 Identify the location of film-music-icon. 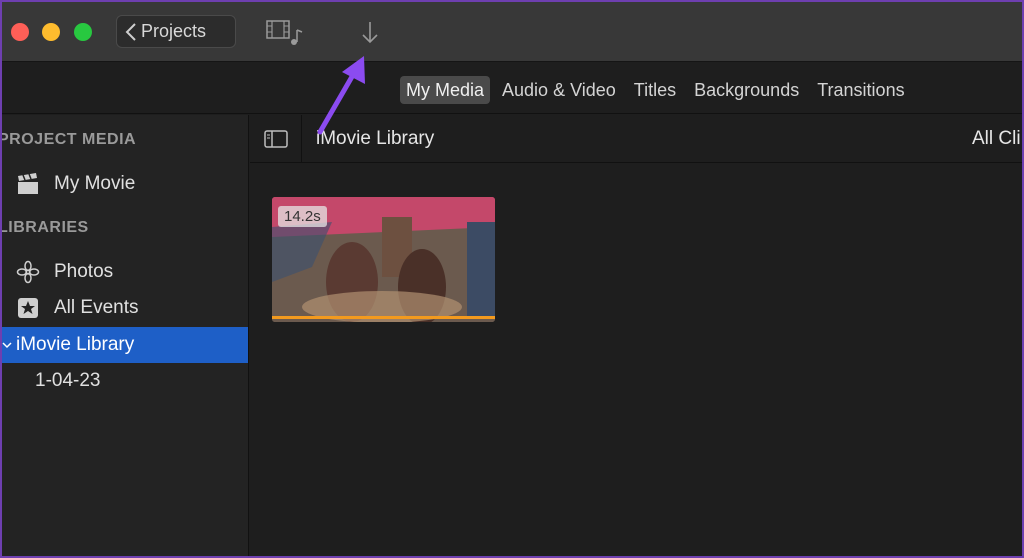
(287, 33).